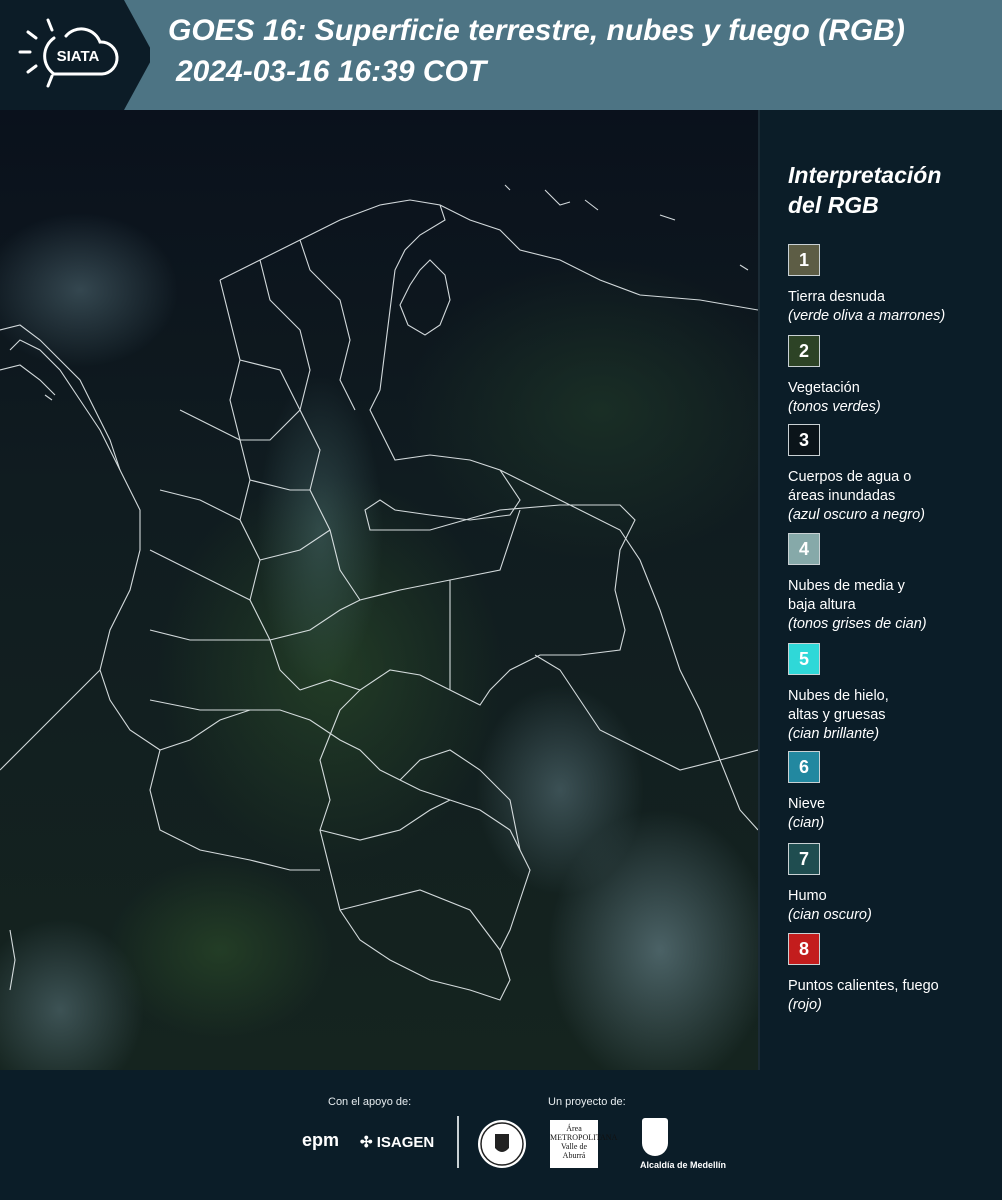  What do you see at coordinates (824, 388) in the screenshot?
I see `legend-label: Vegetación` at bounding box center [824, 388].